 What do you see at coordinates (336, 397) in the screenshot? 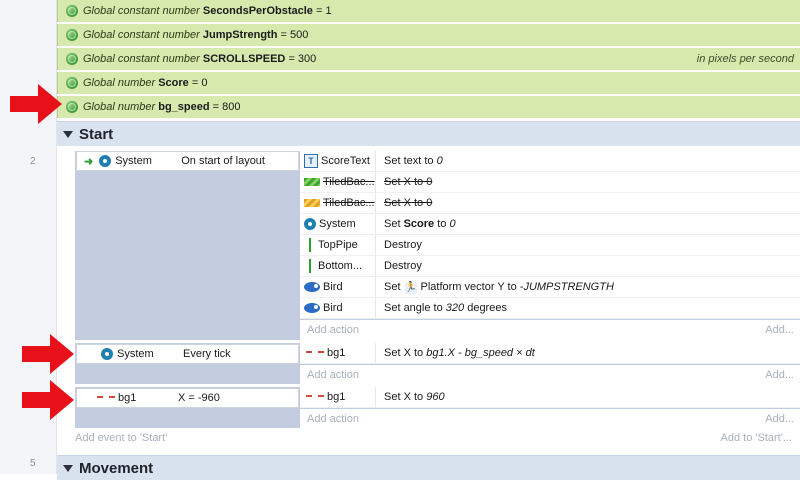
I see `action-object: bg1` at bounding box center [336, 397].